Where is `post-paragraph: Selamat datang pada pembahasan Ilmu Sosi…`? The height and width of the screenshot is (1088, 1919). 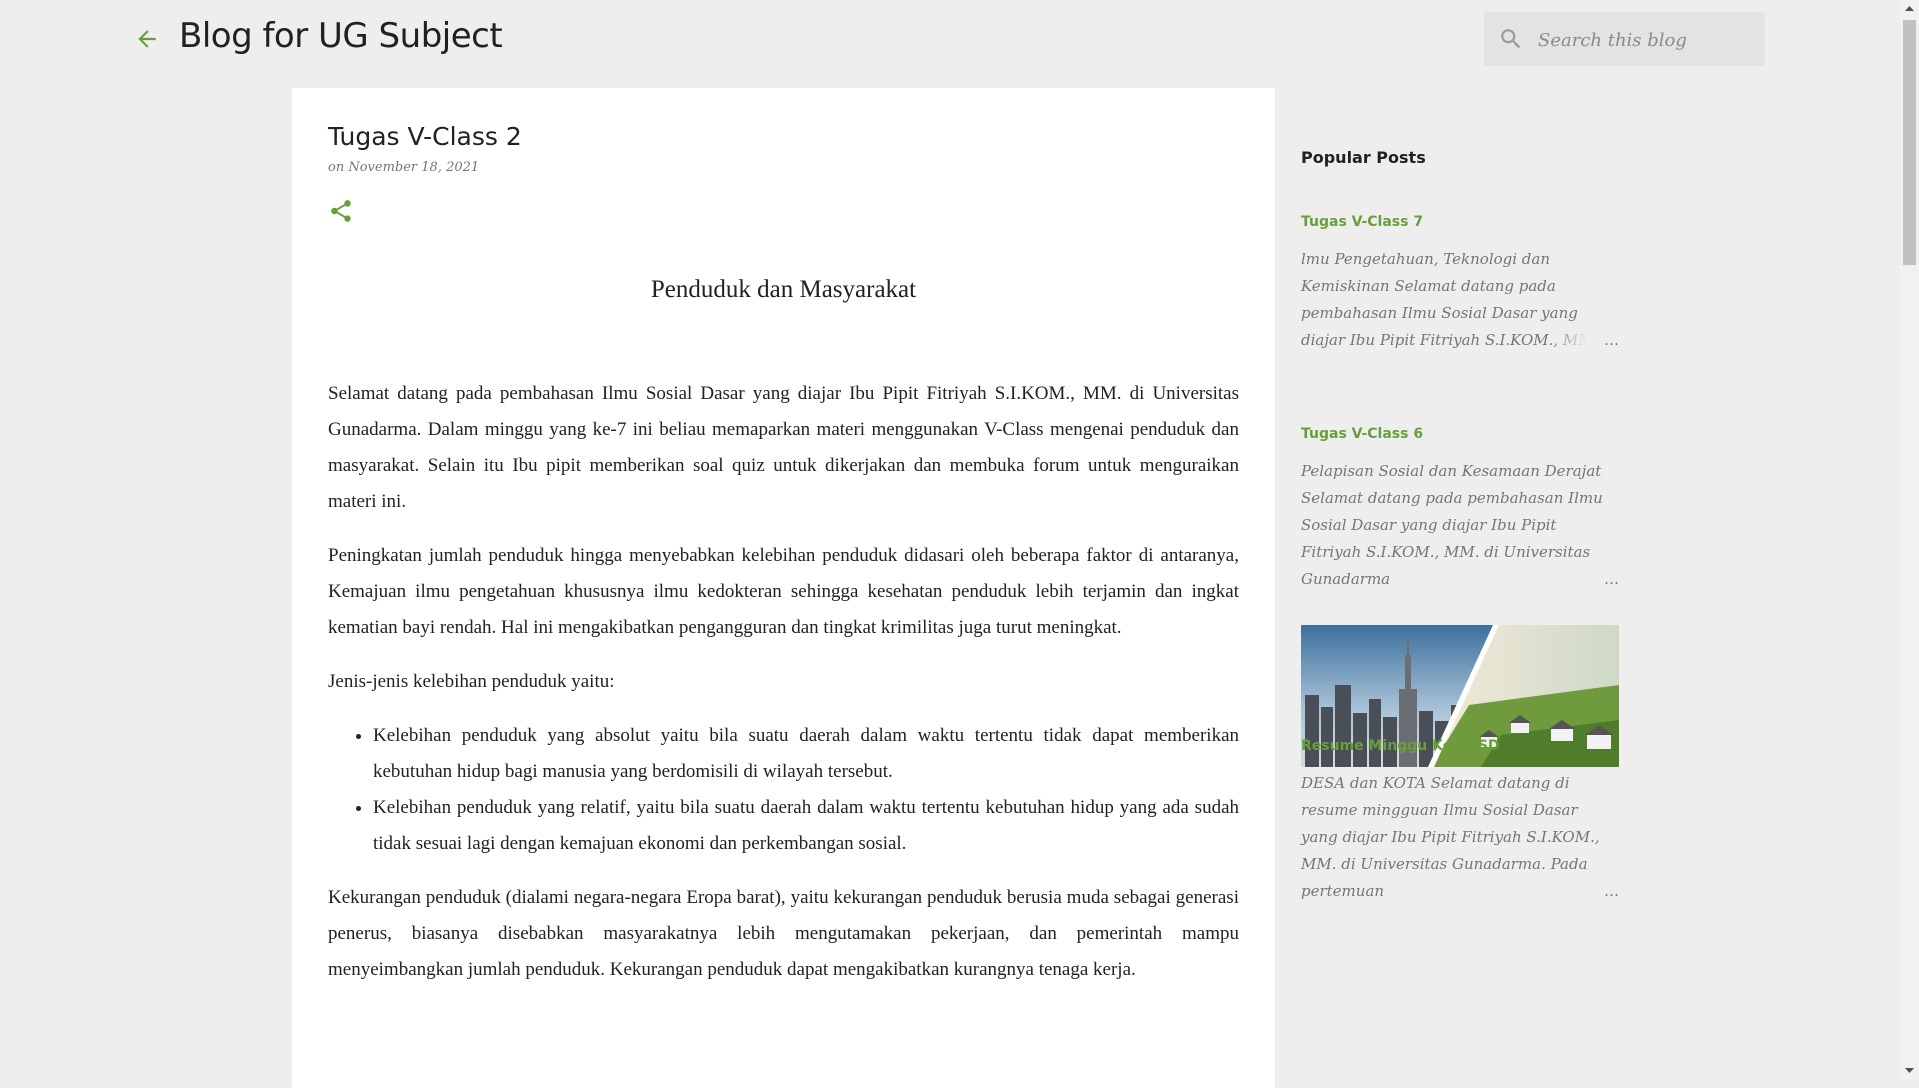 post-paragraph: Selamat datang pada pembahasan Ilmu Sosi… is located at coordinates (783, 447).